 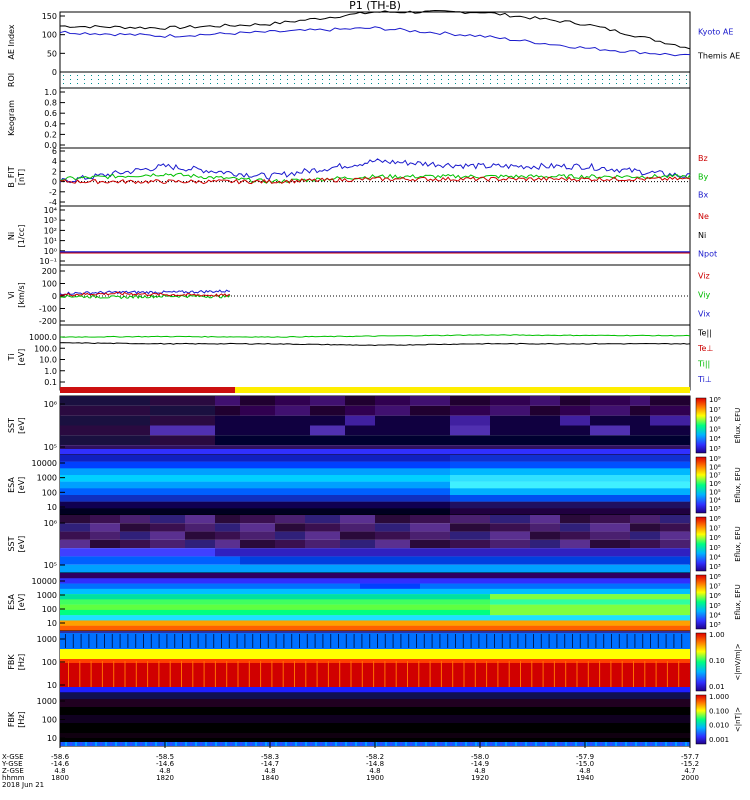 What do you see at coordinates (690, 778) in the screenshot?
I see `footer-hhmm: 2000` at bounding box center [690, 778].